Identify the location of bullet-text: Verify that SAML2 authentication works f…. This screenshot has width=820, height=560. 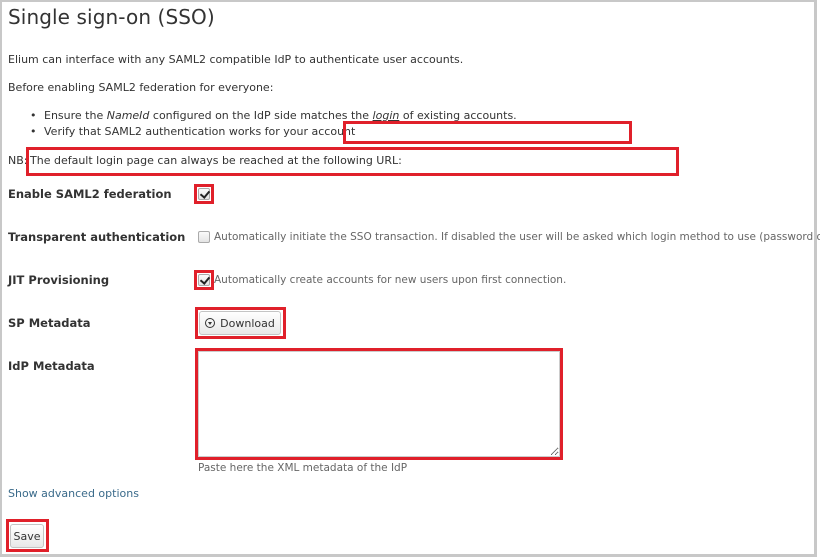
(200, 131).